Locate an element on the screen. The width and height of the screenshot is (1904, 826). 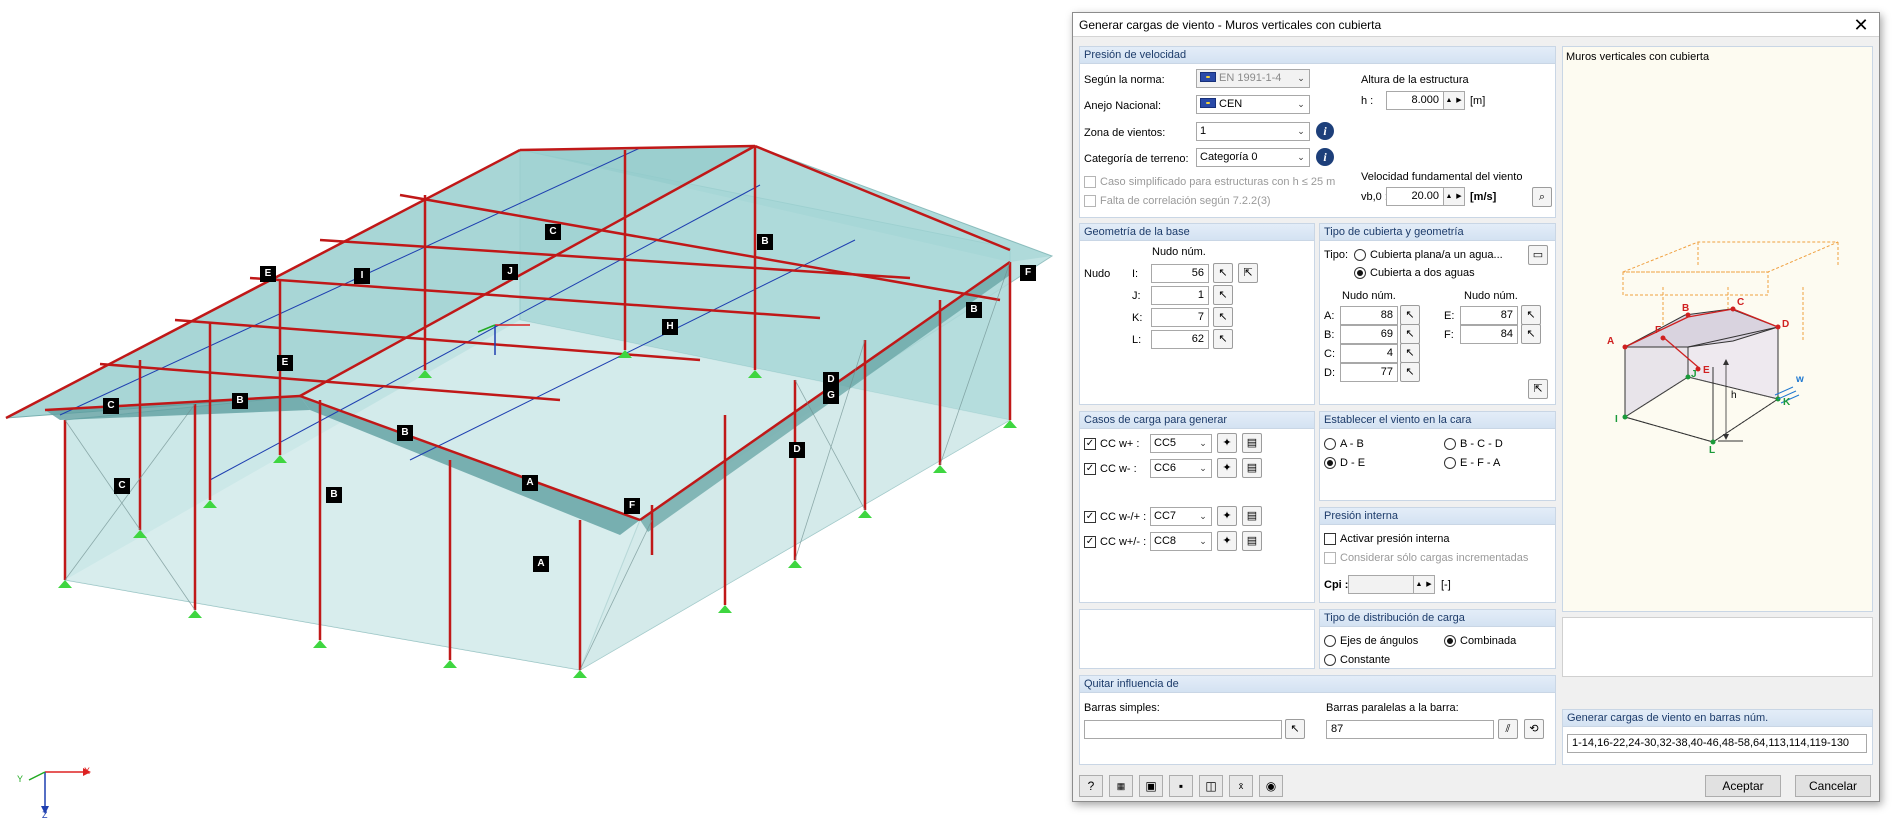
help-icon: ? is located at coordinates (1091, 786).